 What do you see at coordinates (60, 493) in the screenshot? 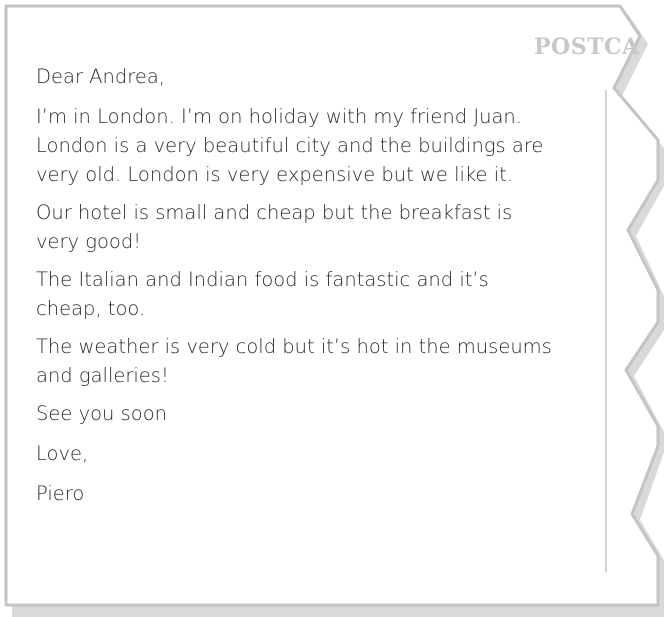
I see `signature: Piero` at bounding box center [60, 493].